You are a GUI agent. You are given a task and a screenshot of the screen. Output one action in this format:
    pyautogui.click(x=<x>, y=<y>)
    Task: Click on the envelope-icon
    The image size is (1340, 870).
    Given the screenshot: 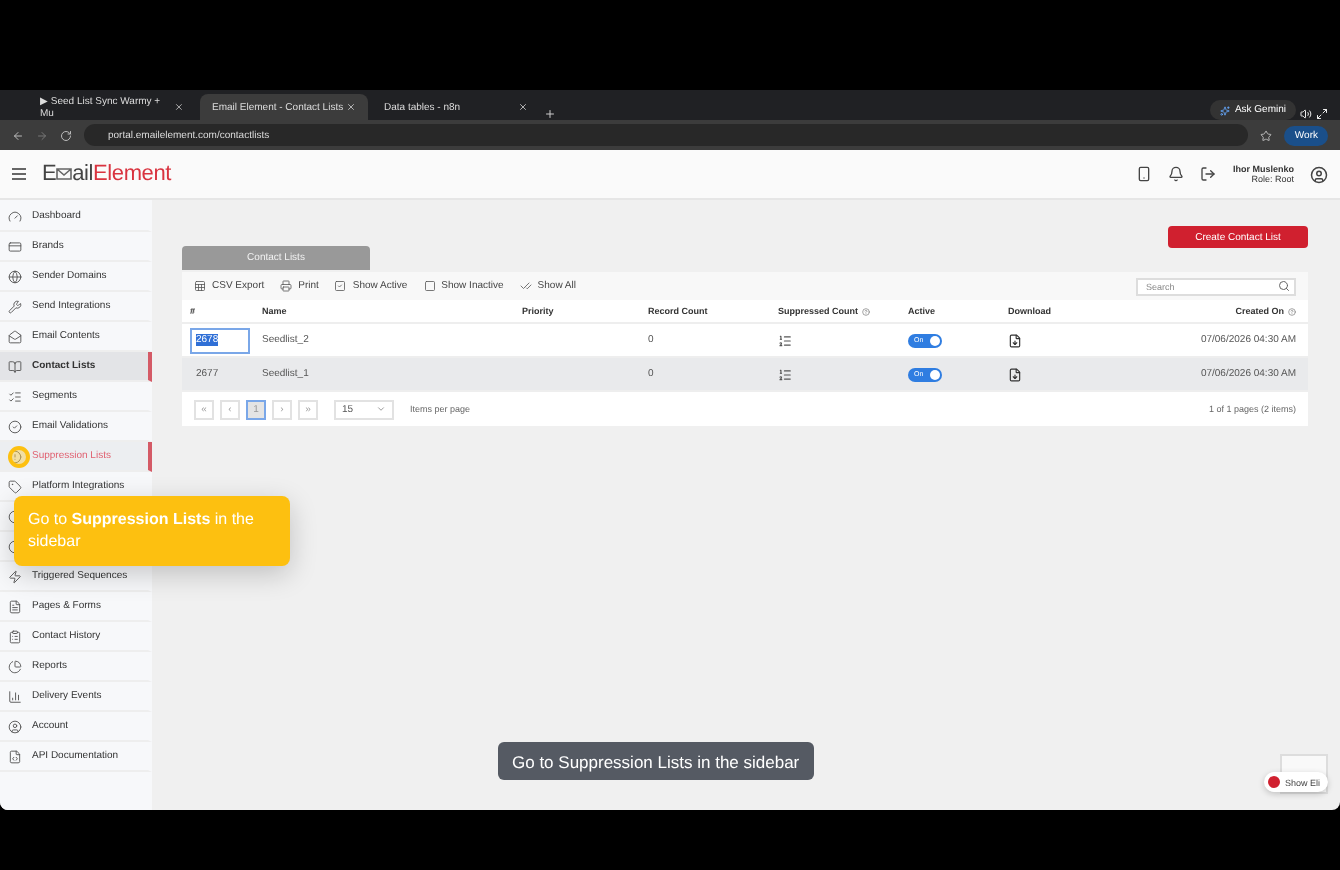 What is the action you would take?
    pyautogui.click(x=15, y=336)
    